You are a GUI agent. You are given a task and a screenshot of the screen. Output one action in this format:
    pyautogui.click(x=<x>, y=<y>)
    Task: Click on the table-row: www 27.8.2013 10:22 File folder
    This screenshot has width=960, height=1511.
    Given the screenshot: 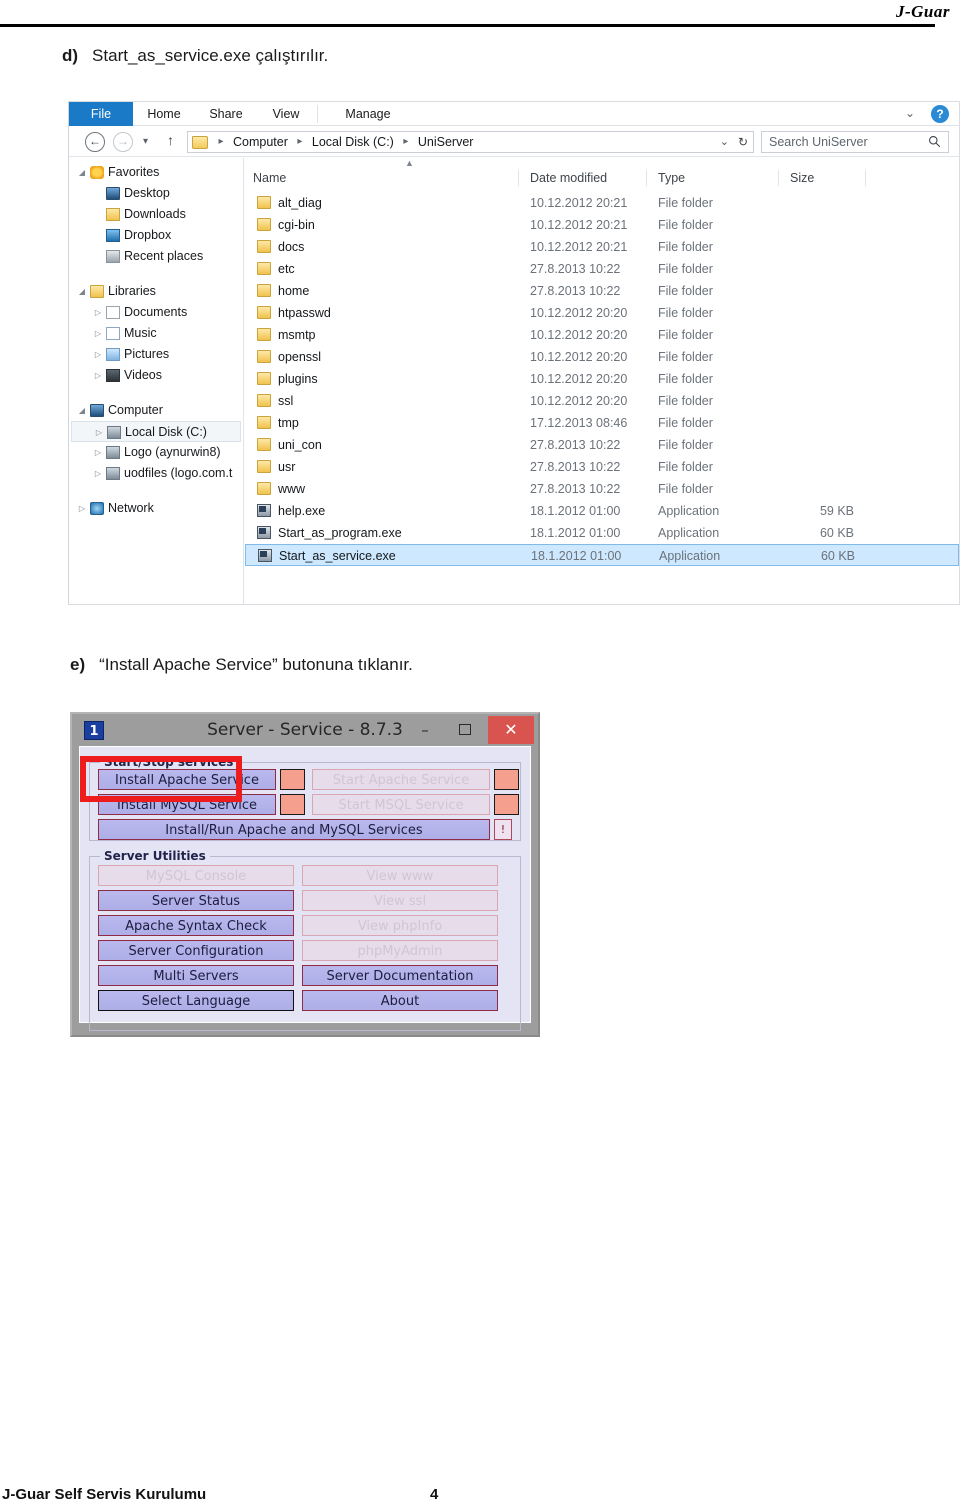 What is the action you would take?
    pyautogui.click(x=602, y=489)
    